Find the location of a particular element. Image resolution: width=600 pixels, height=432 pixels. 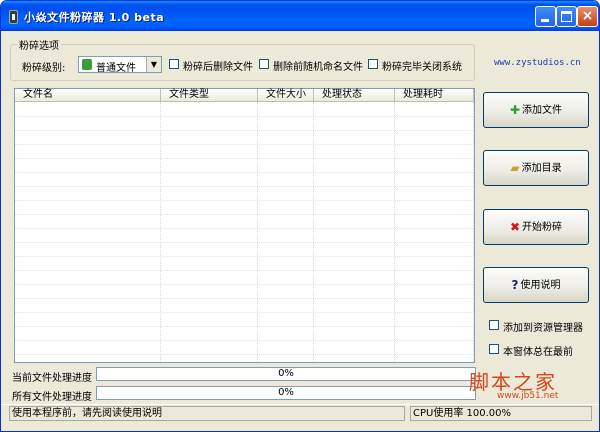

file-type-icon is located at coordinates (87, 64).